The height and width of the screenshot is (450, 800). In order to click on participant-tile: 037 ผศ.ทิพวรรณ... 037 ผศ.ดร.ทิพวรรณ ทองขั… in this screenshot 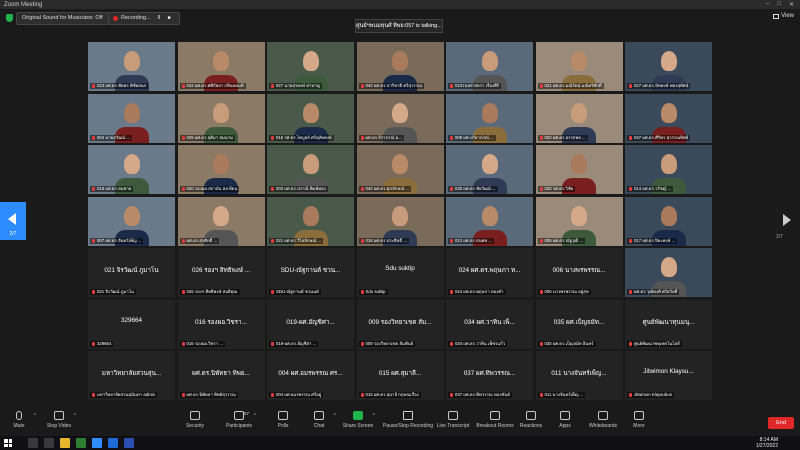, I will do `click(489, 375)`.